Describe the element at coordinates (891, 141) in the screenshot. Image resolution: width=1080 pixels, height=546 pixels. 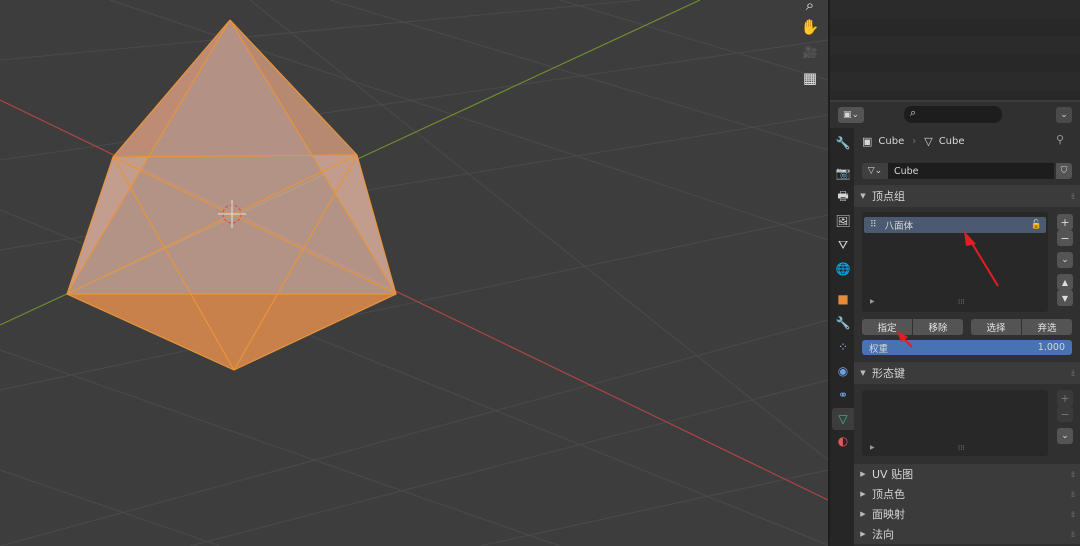
I see `breadcrumb-object: Cube` at that location.